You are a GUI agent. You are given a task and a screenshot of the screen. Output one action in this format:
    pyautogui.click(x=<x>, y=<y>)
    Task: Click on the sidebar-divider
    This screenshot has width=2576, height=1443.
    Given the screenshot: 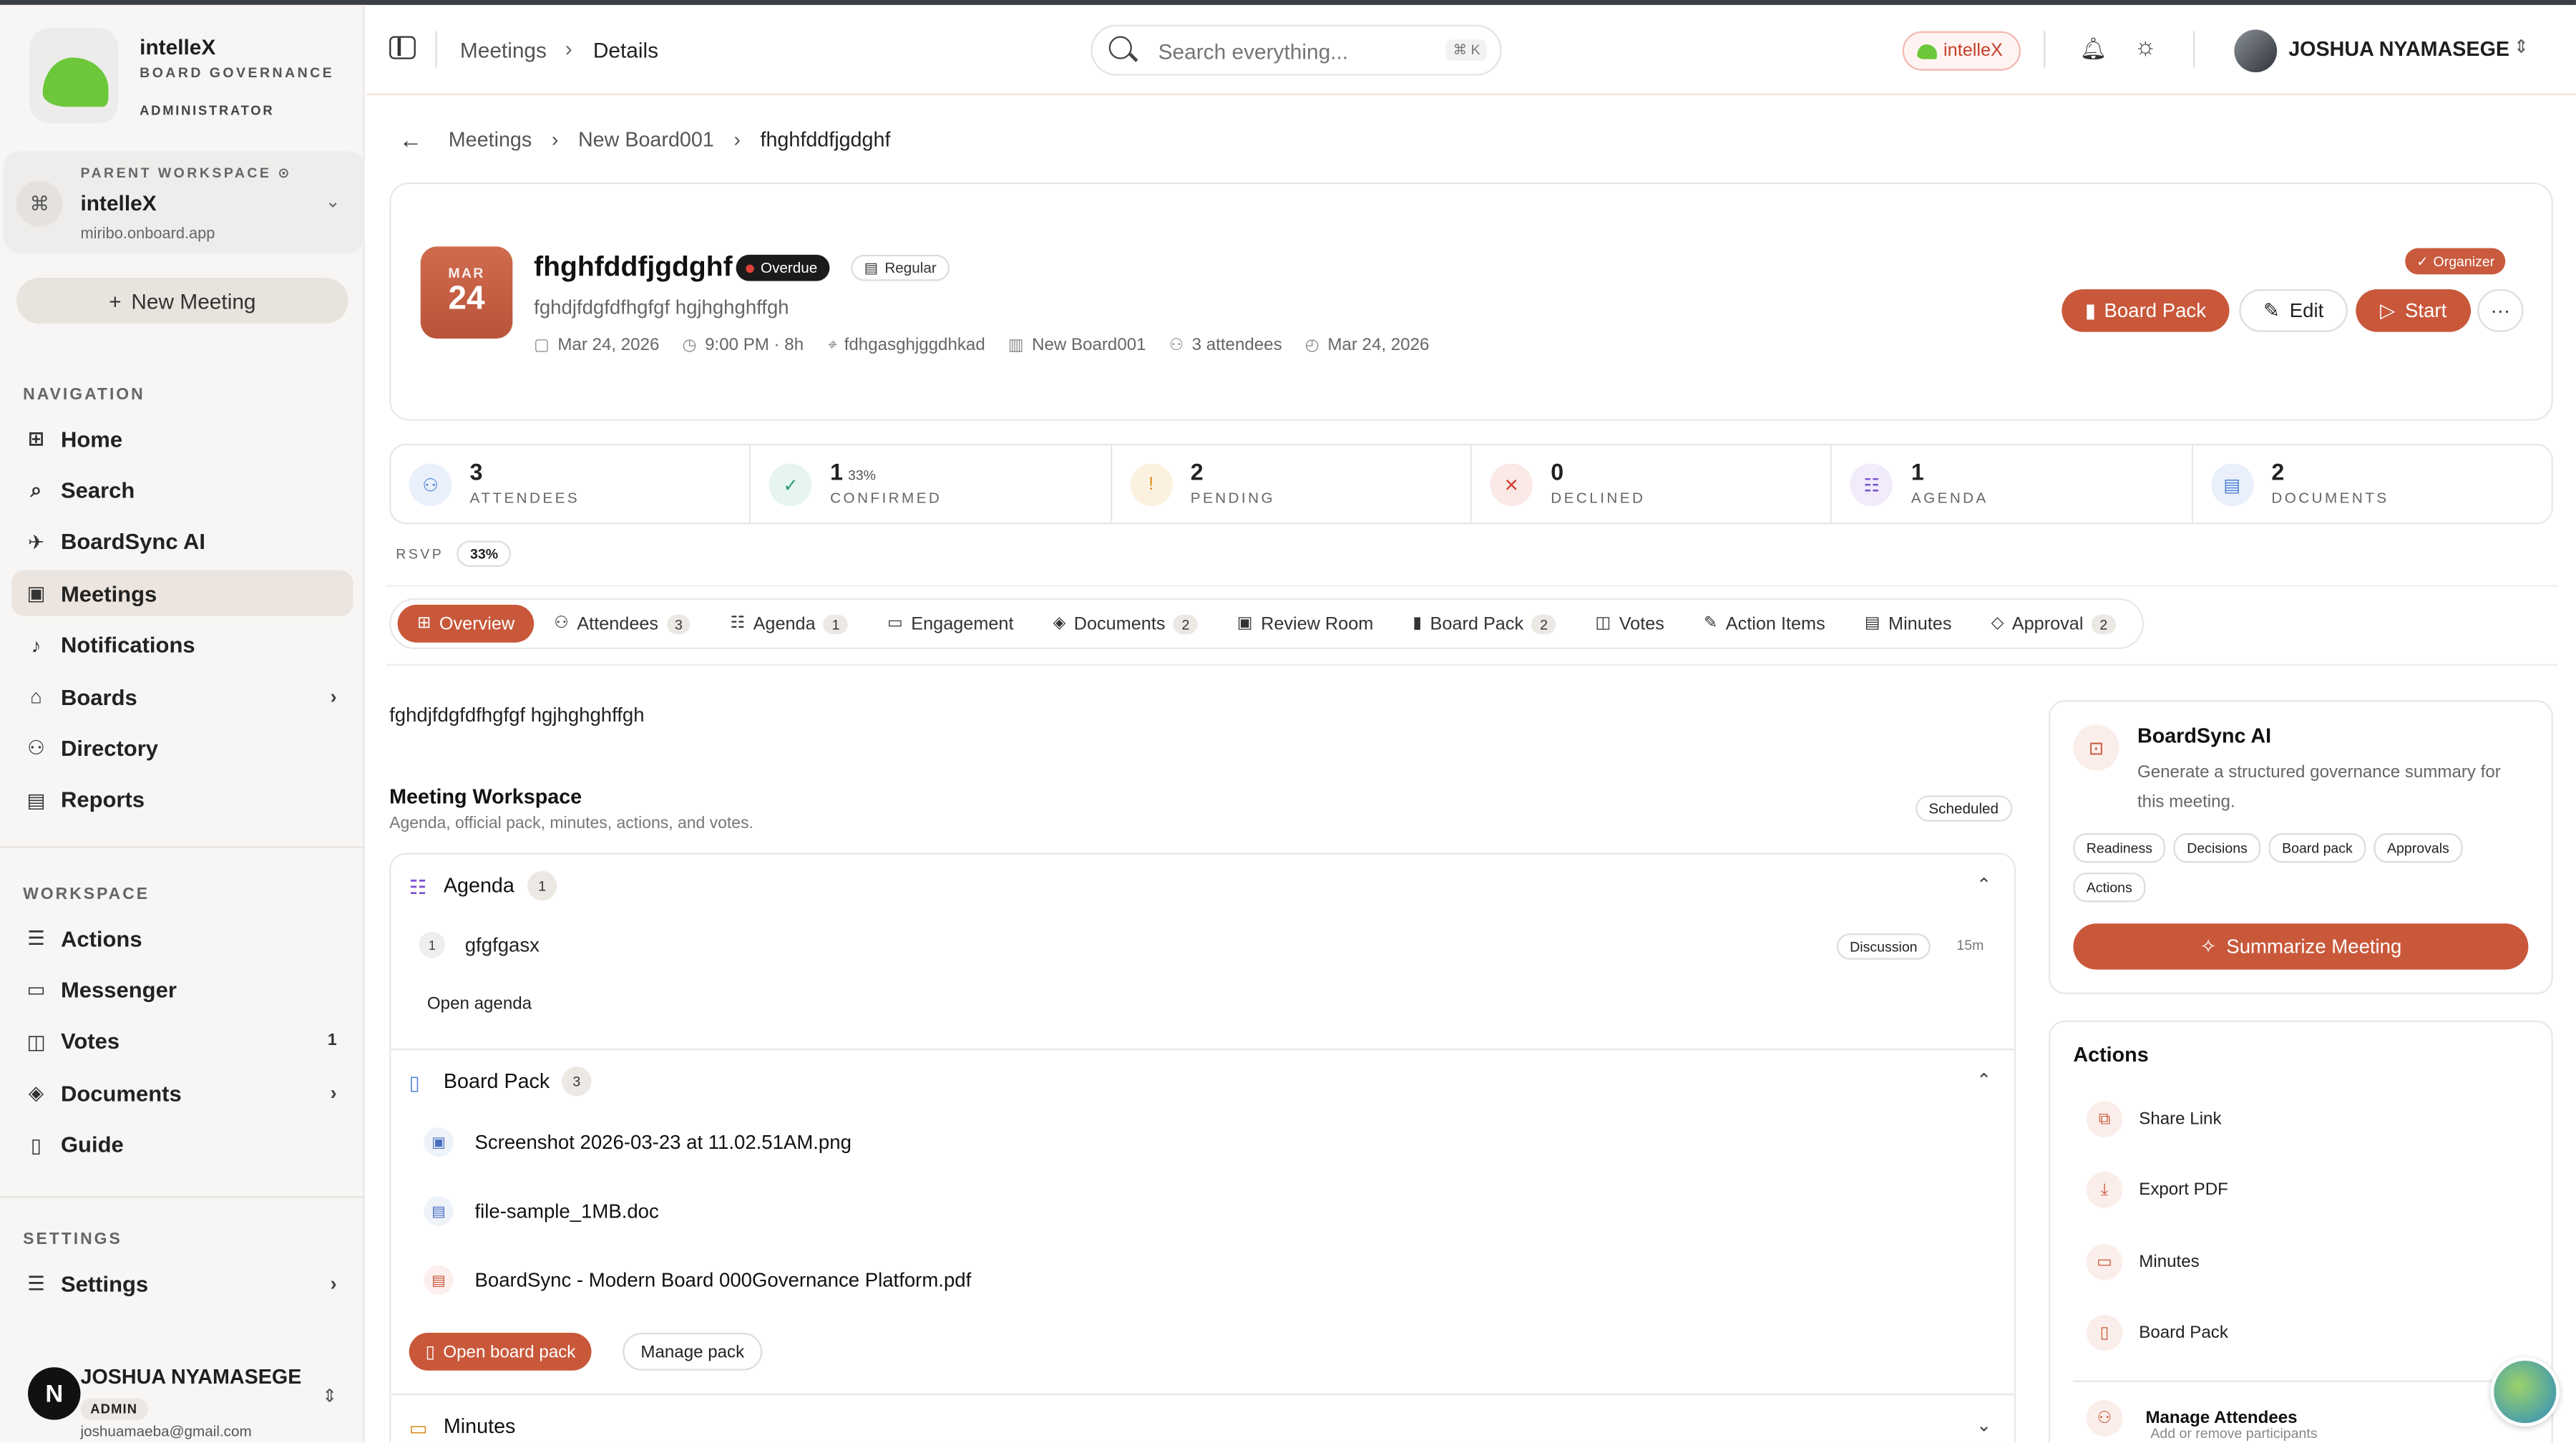 What is the action you would take?
    pyautogui.click(x=182, y=1197)
    